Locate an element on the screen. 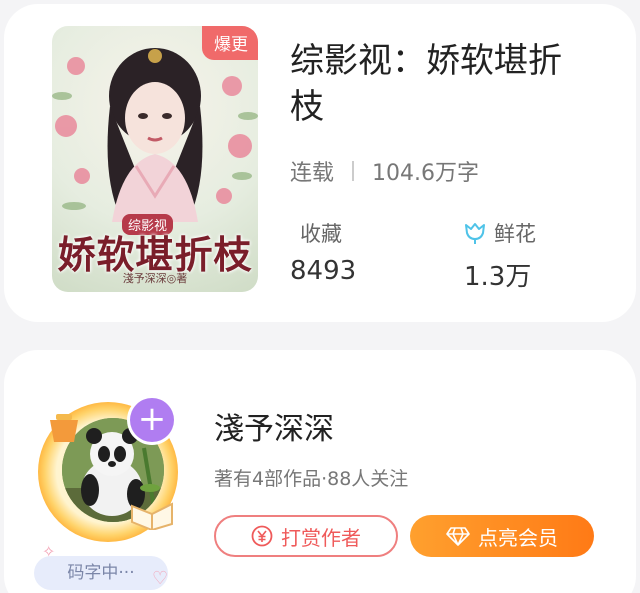  author-status: 码字中··· is located at coordinates (101, 573).